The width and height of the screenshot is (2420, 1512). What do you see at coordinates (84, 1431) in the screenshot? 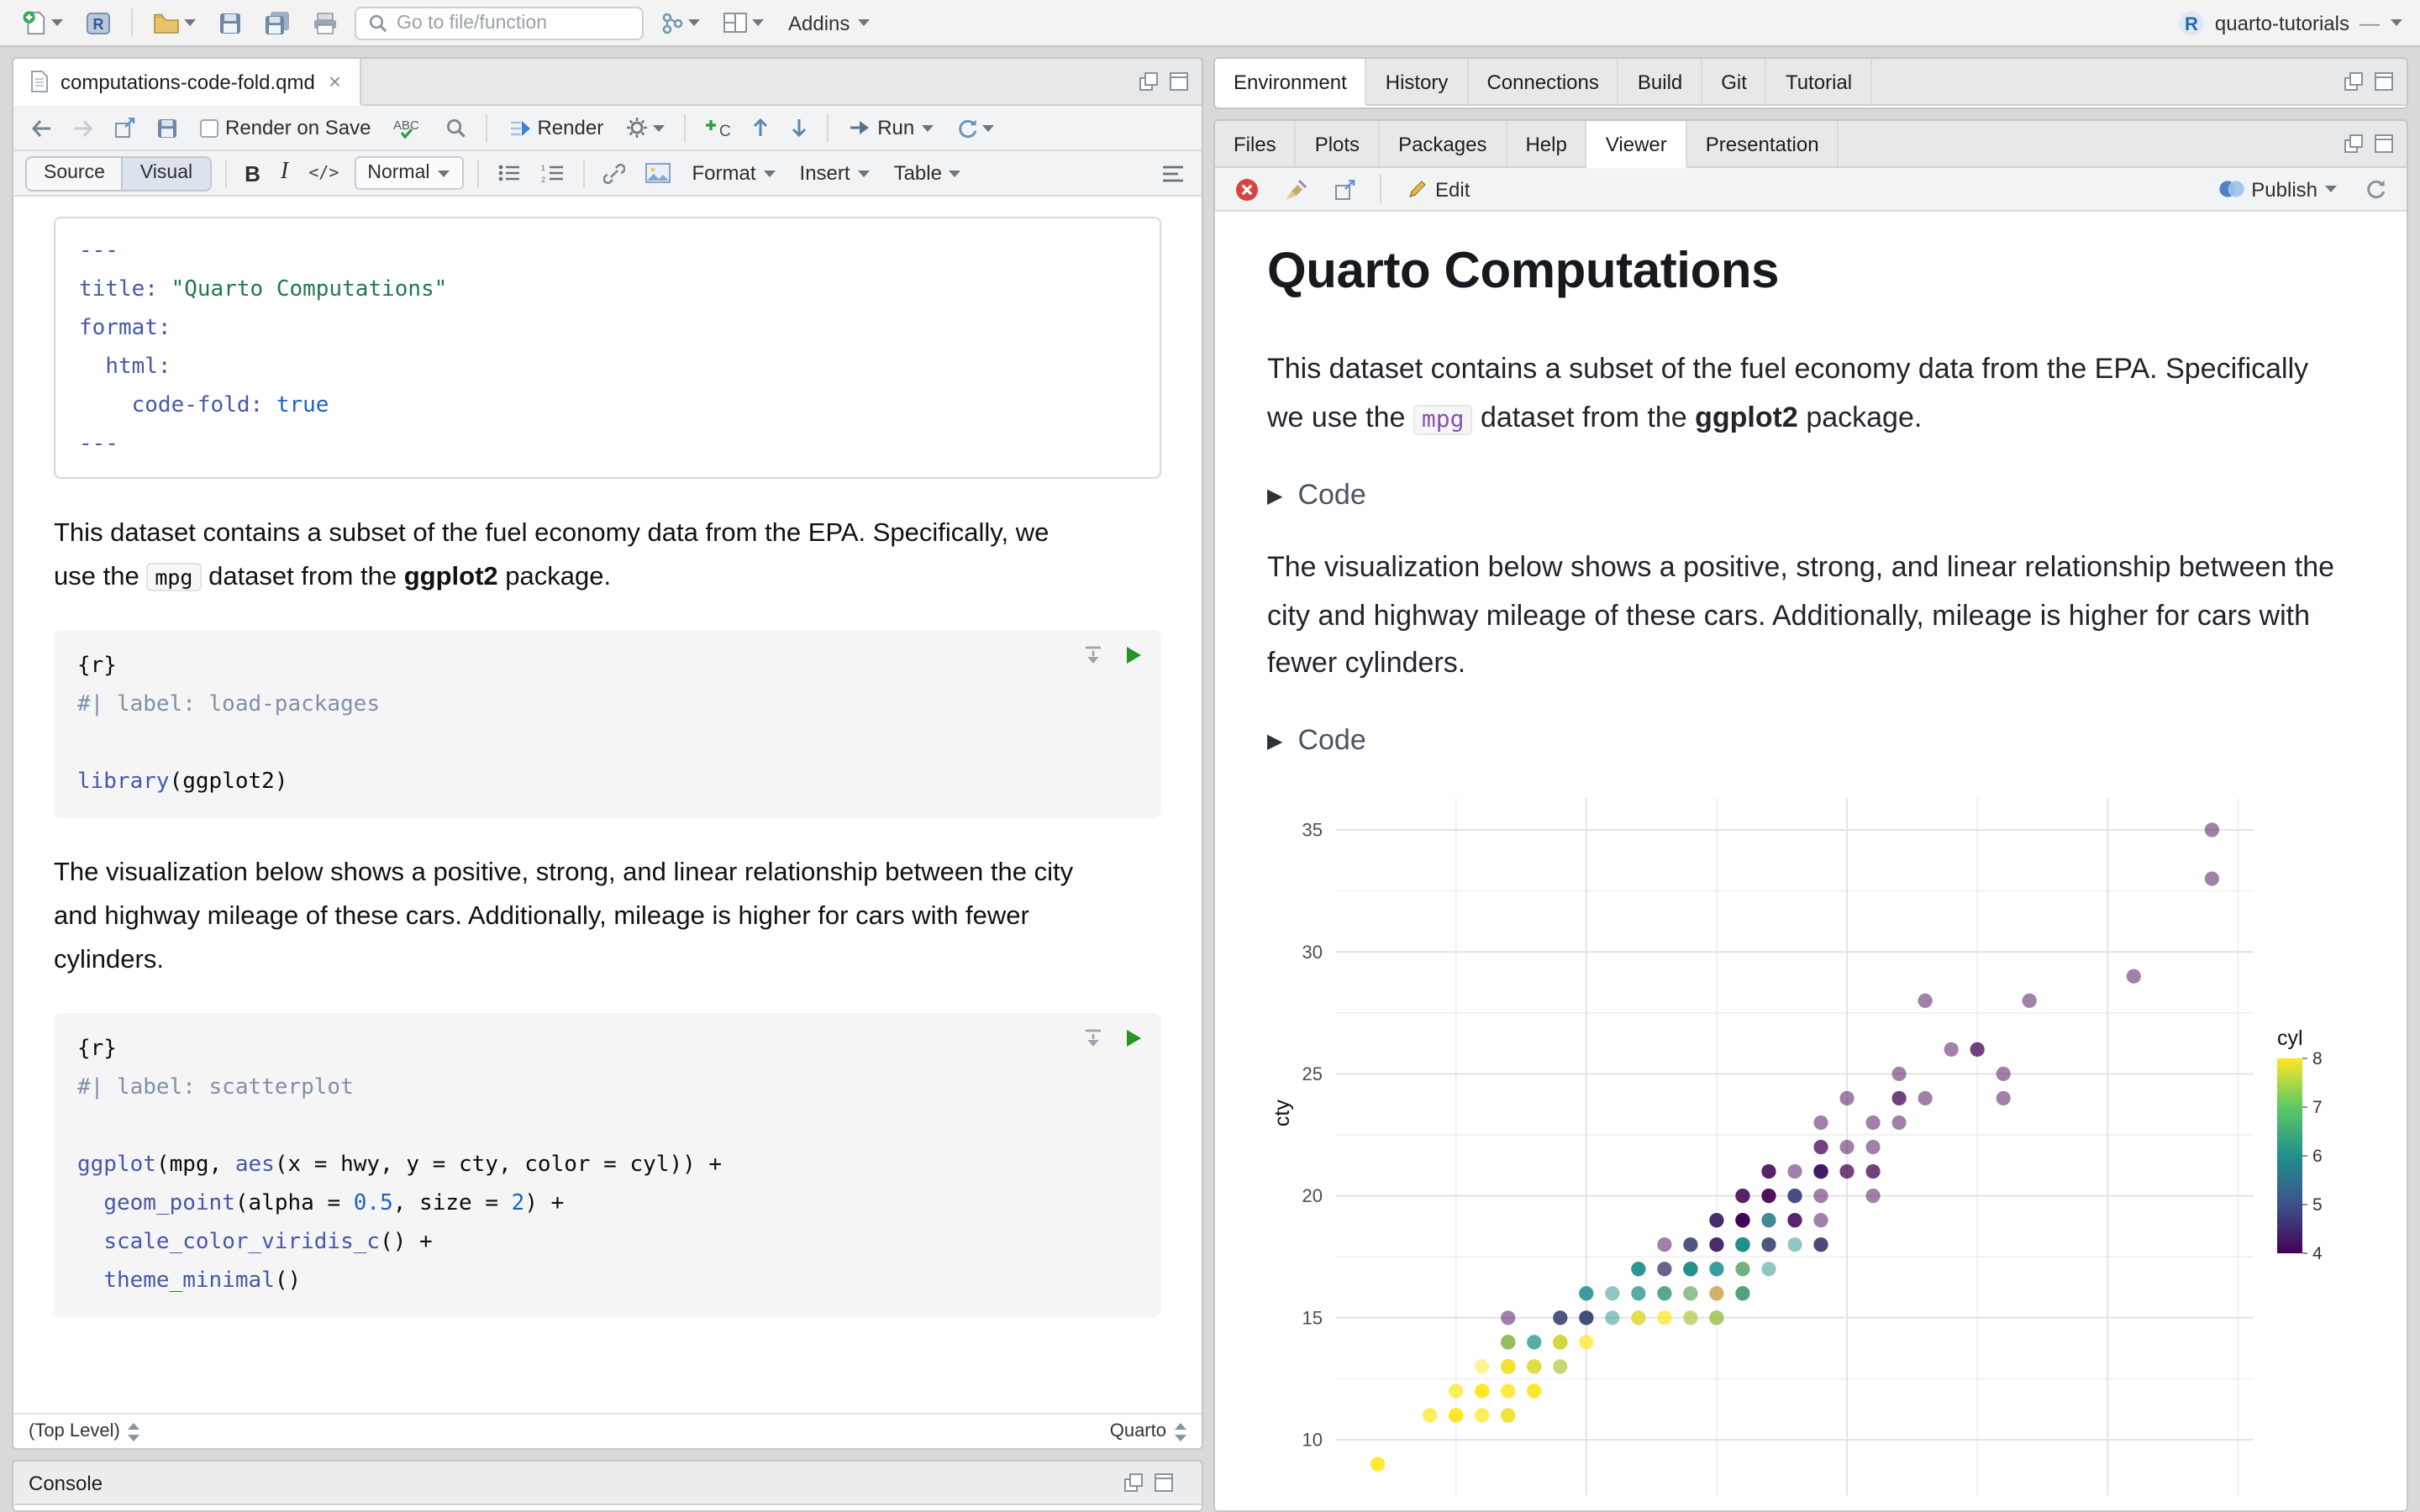
I see `outline-location-control: (Top Level)` at bounding box center [84, 1431].